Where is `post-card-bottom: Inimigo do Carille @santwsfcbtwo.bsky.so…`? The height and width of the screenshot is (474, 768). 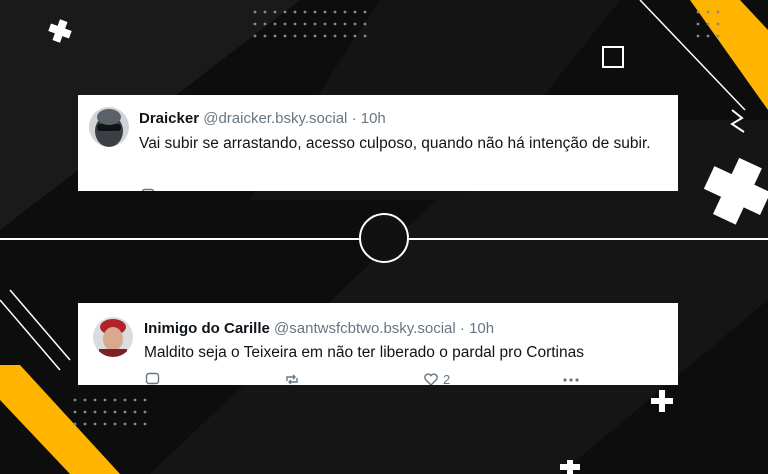 post-card-bottom: Inimigo do Carille @santwsfcbtwo.bsky.so… is located at coordinates (378, 344).